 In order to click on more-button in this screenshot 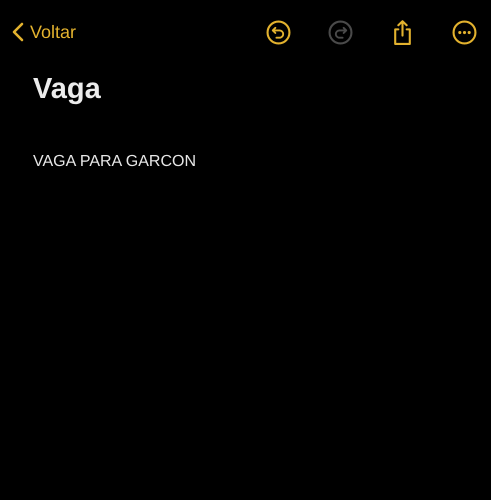, I will do `click(464, 32)`.